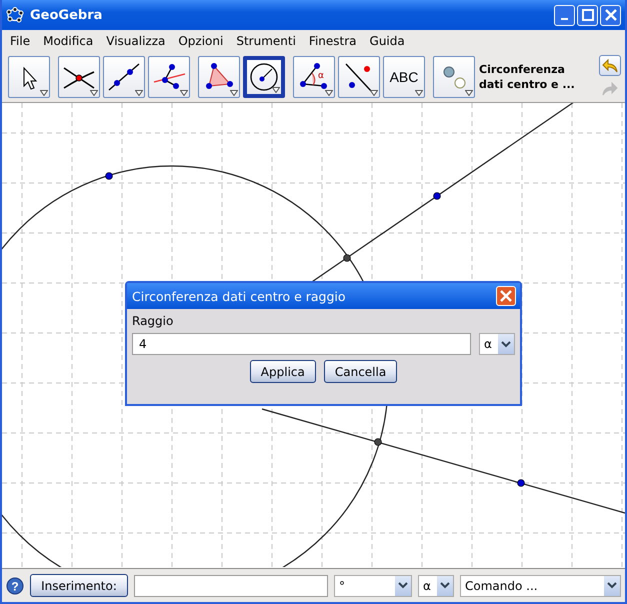  I want to click on ellipse-points-icon, so click(15, 15).